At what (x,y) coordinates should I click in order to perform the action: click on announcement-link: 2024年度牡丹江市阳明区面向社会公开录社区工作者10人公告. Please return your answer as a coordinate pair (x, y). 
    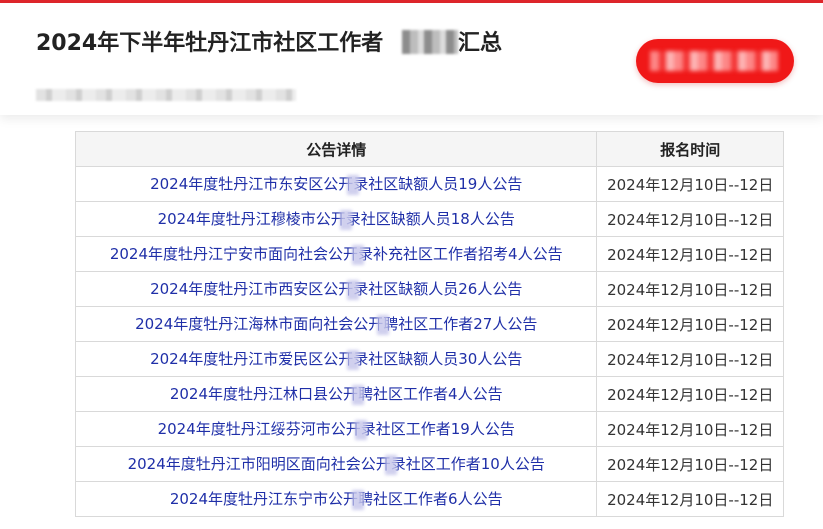
    Looking at the image, I should click on (336, 464).